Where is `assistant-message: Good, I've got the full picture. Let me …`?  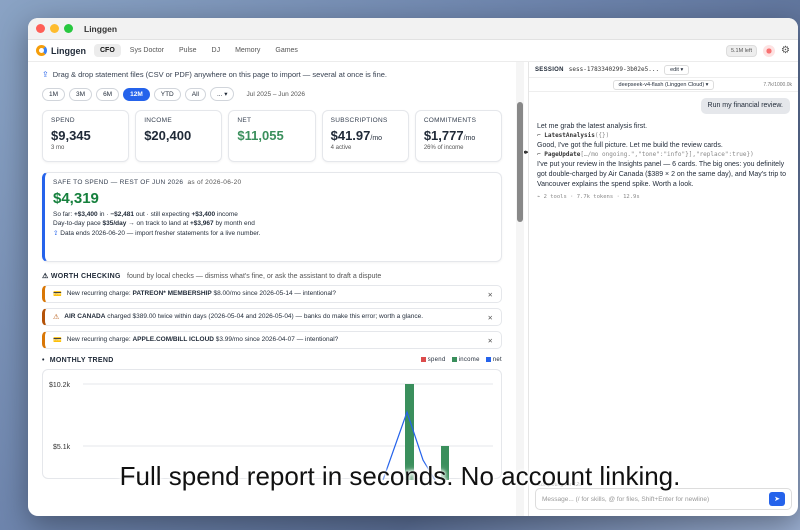 assistant-message: Good, I've got the full picture. Let me … is located at coordinates (630, 145).